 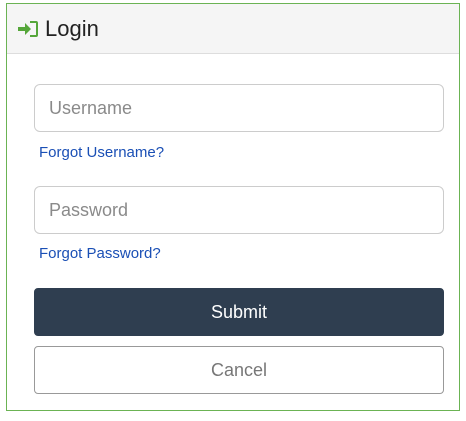 What do you see at coordinates (239, 370) in the screenshot?
I see `cancel-button: Cancel` at bounding box center [239, 370].